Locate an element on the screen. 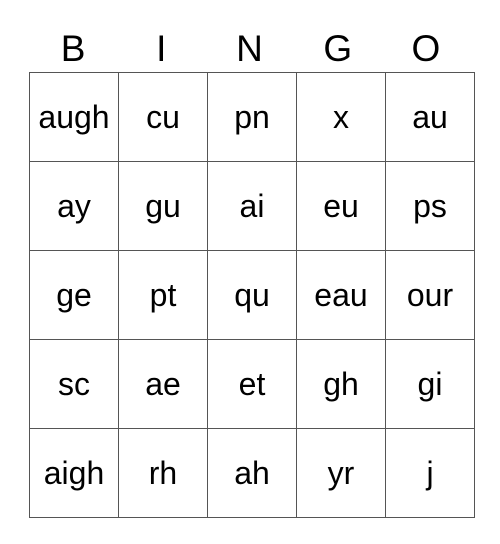  bingo-cell: pn is located at coordinates (252, 117).